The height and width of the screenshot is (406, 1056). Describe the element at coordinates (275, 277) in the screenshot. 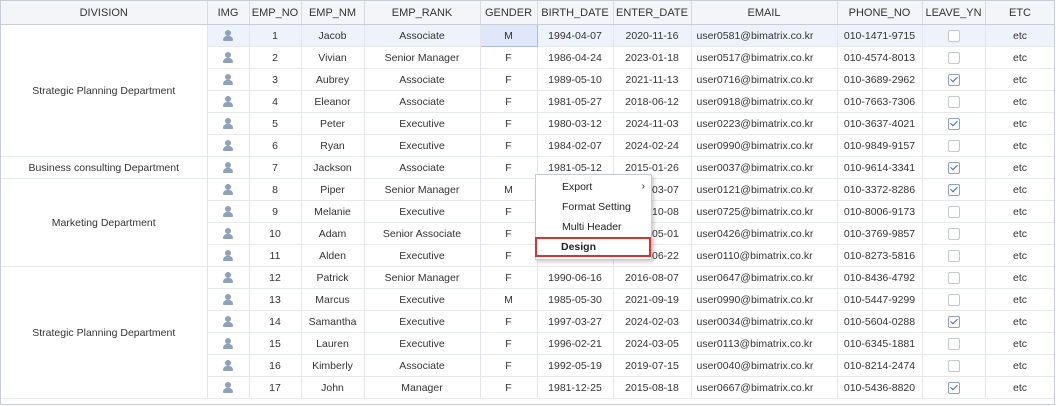

I see `emp-no-cell: 12` at that location.